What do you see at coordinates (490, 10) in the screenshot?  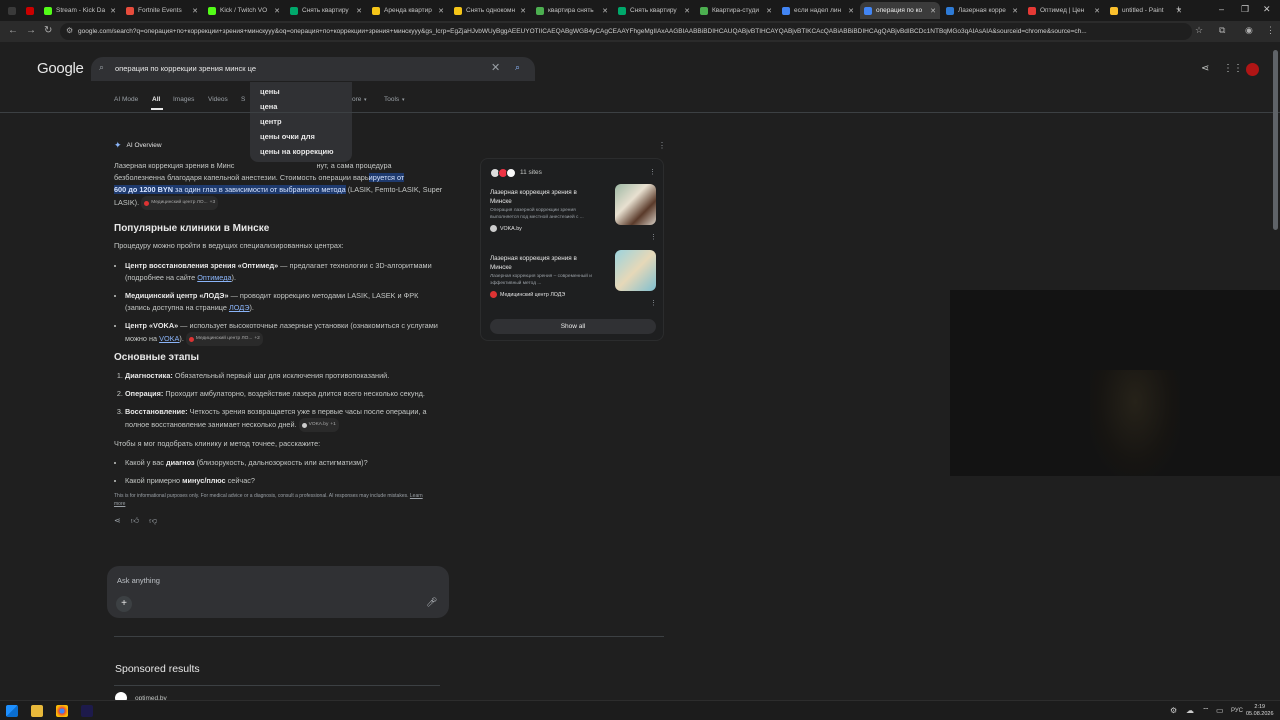 I see `browser-tab: Снять однокомн ✕` at bounding box center [490, 10].